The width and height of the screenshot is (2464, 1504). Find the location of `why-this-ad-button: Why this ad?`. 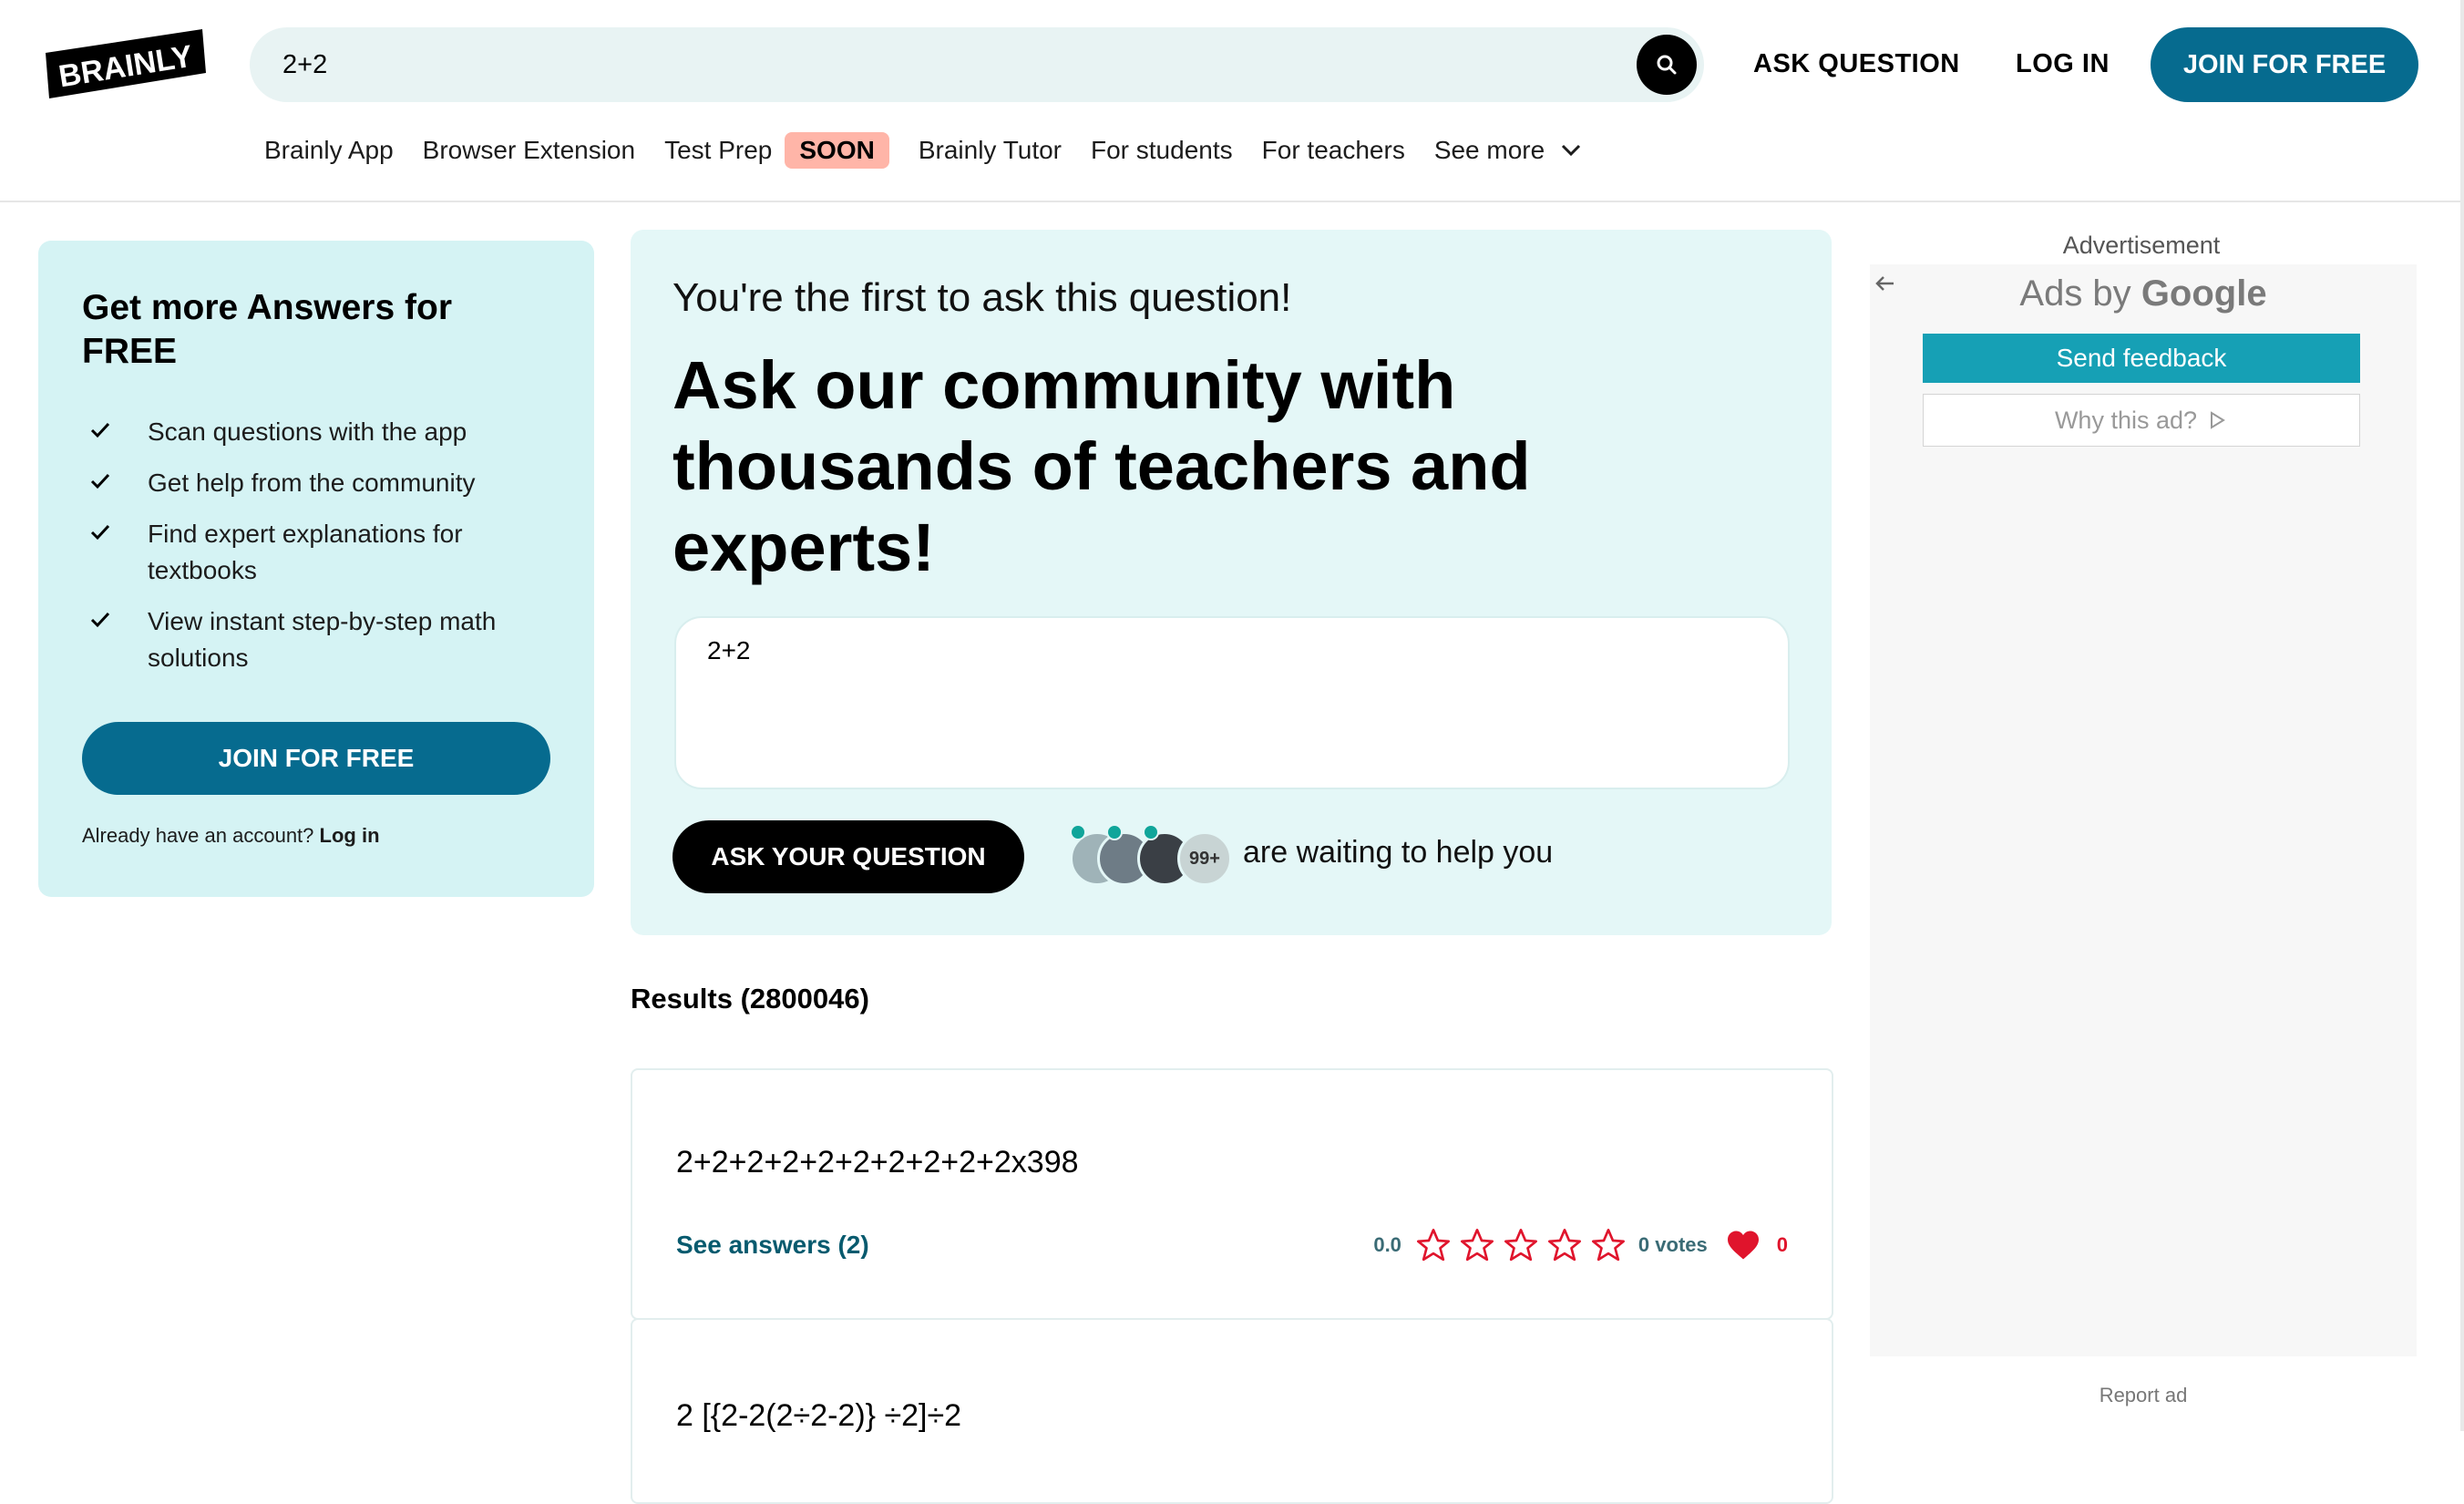

why-this-ad-button: Why this ad? is located at coordinates (2141, 420).